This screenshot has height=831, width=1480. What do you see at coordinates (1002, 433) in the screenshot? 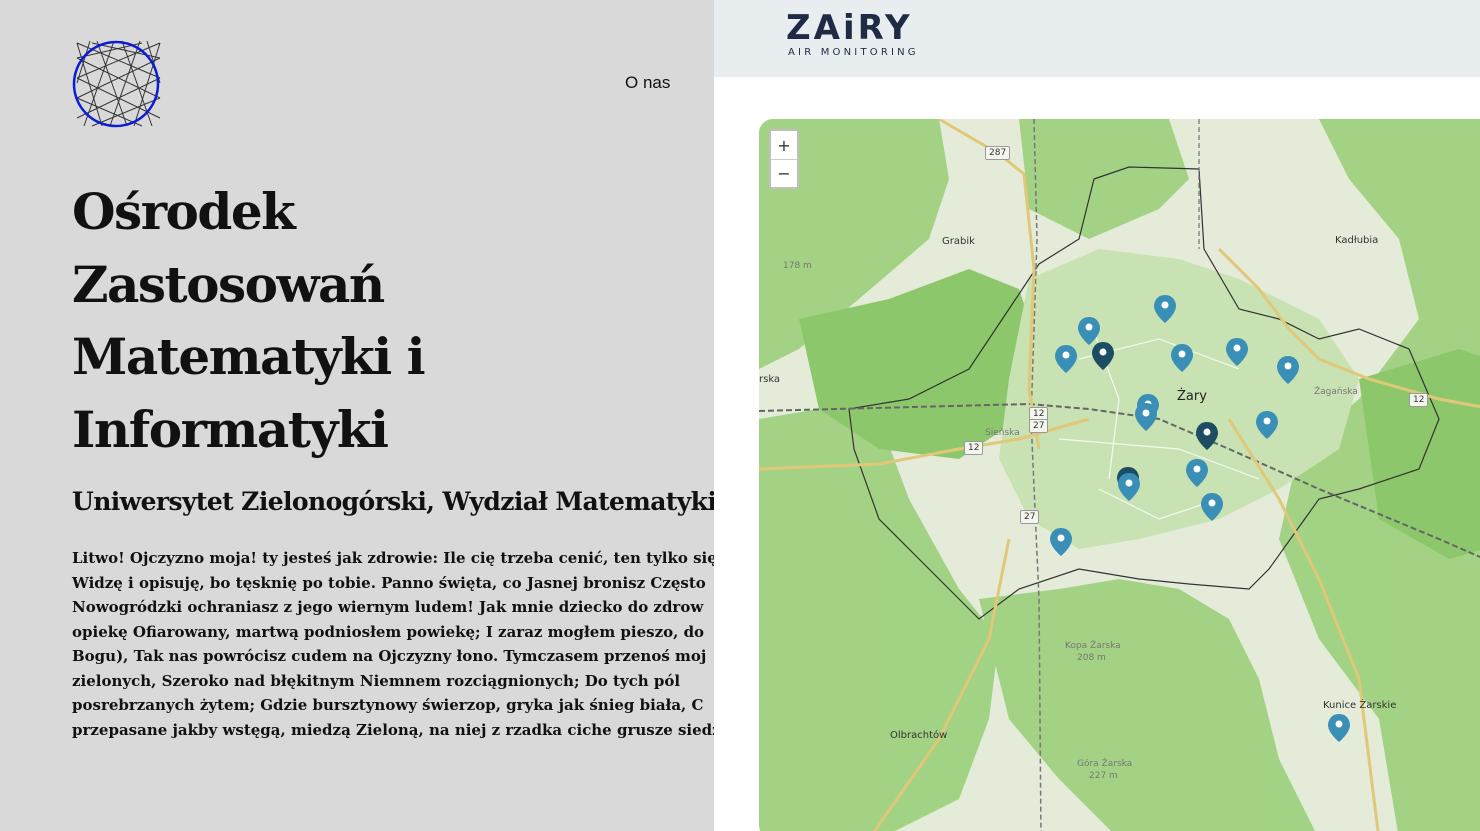
I see `map-street-sienska: Sieńska` at bounding box center [1002, 433].